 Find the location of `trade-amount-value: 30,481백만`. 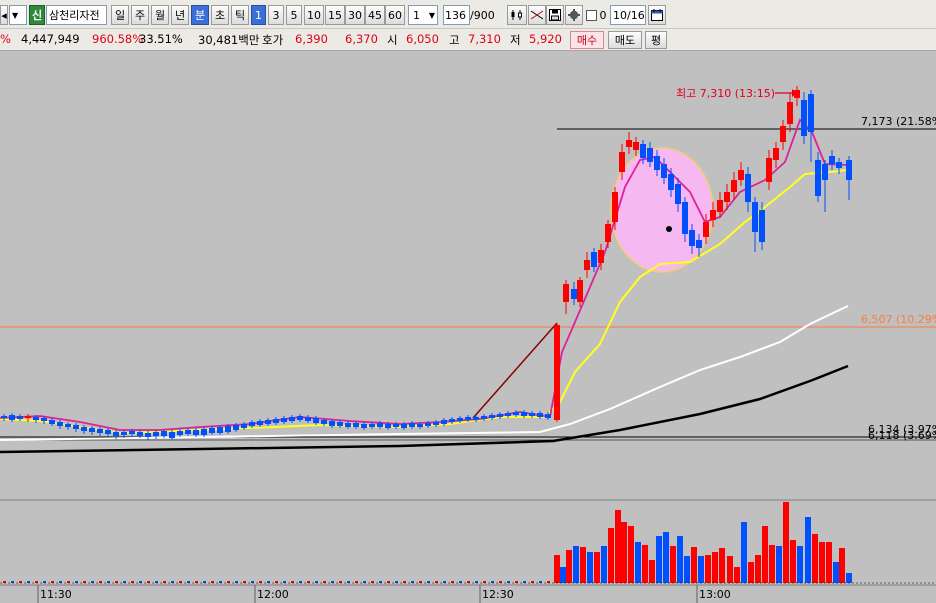

trade-amount-value: 30,481백만 is located at coordinates (229, 40).